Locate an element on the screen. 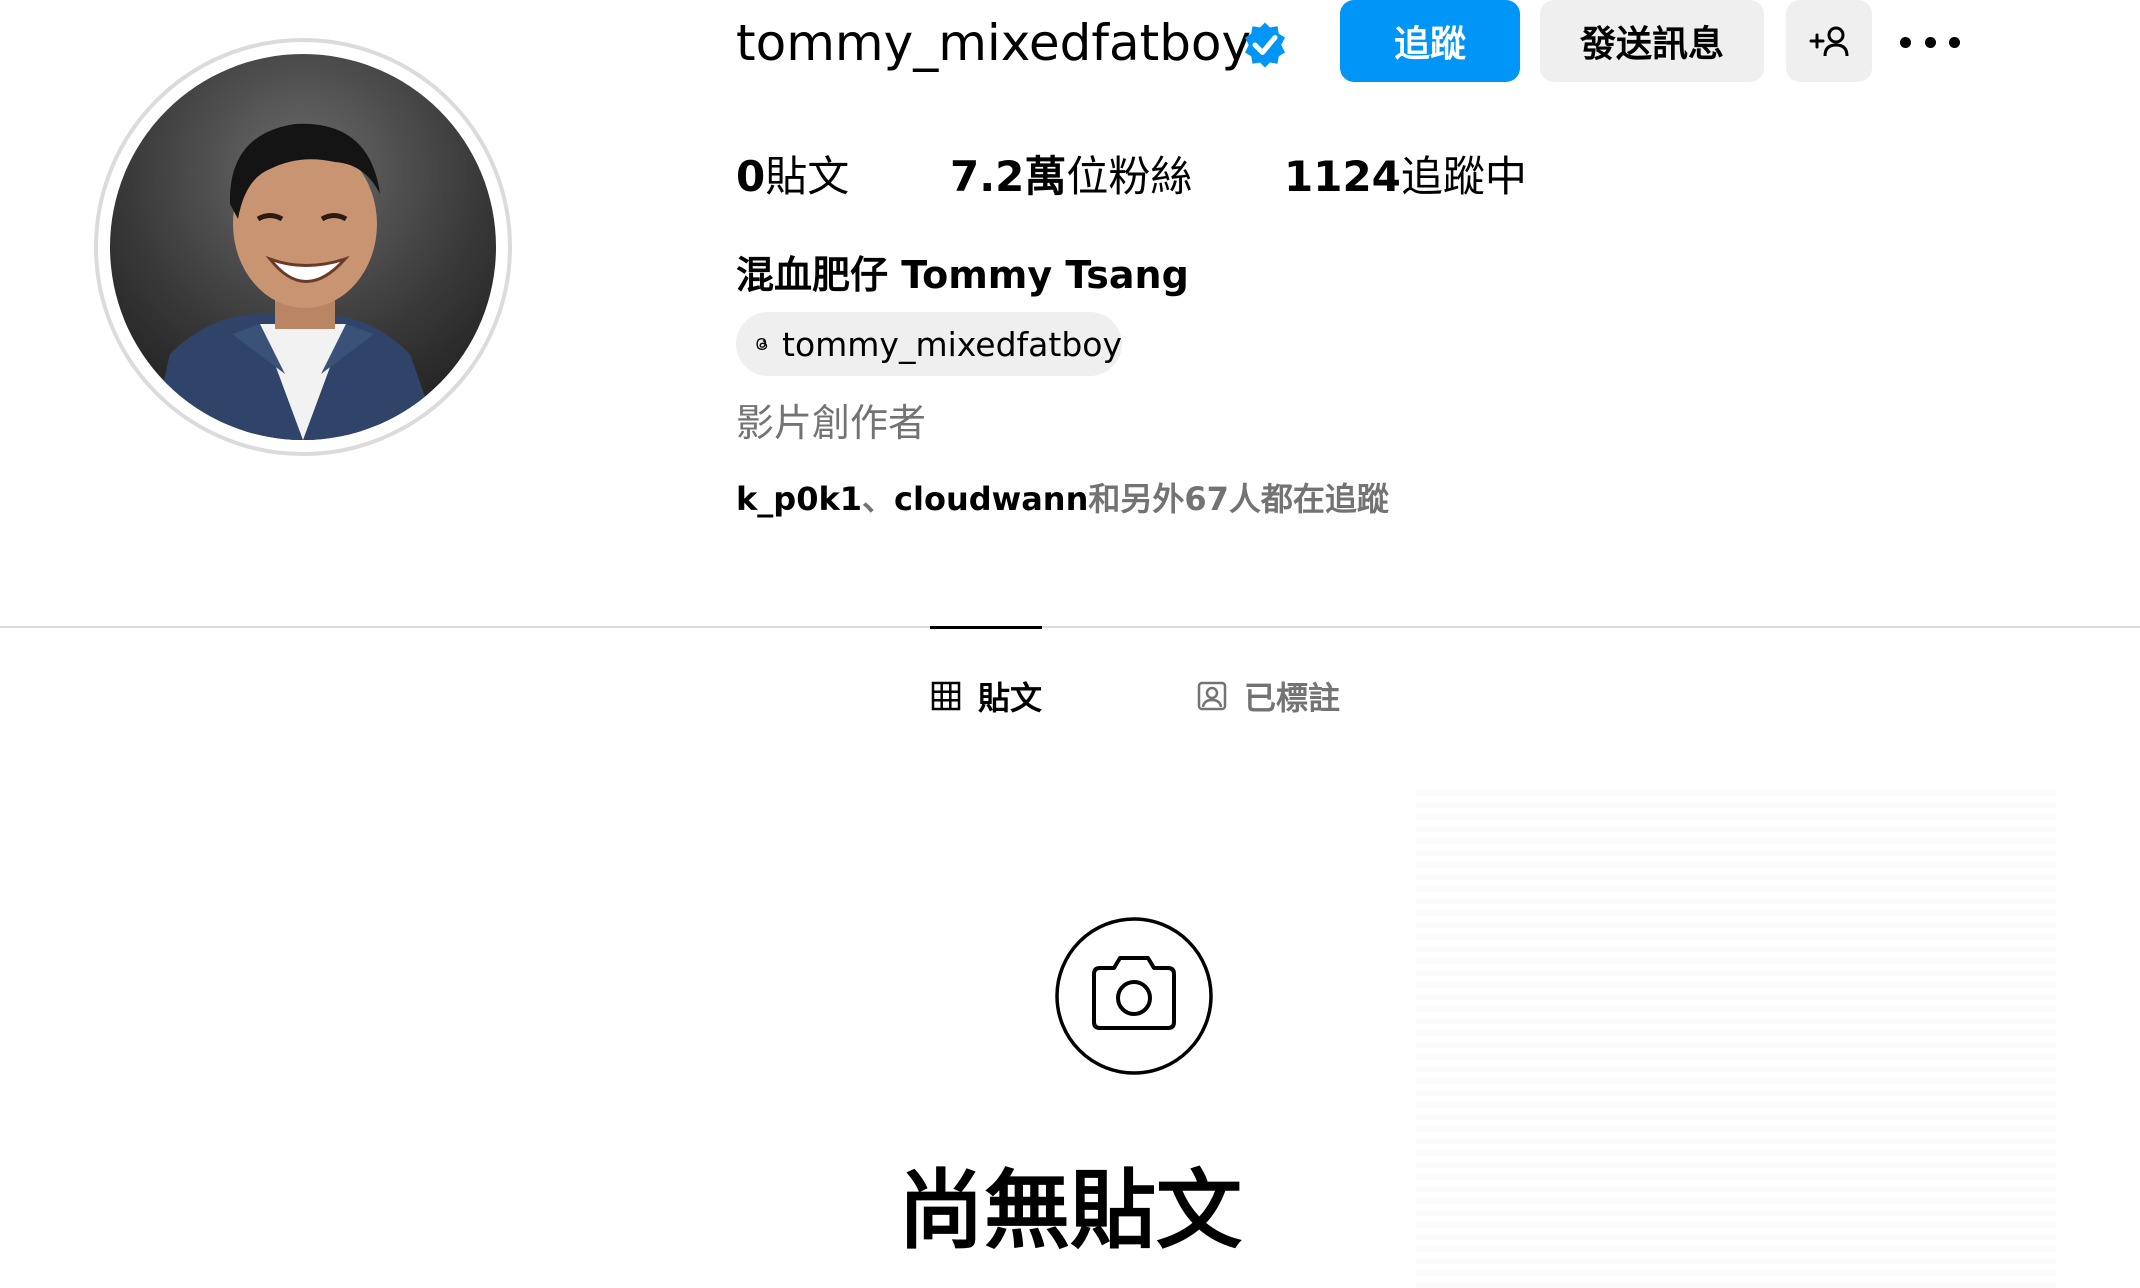 This screenshot has height=1288, width=2140. threads-badge: tommy_mixedfatboy is located at coordinates (929, 344).